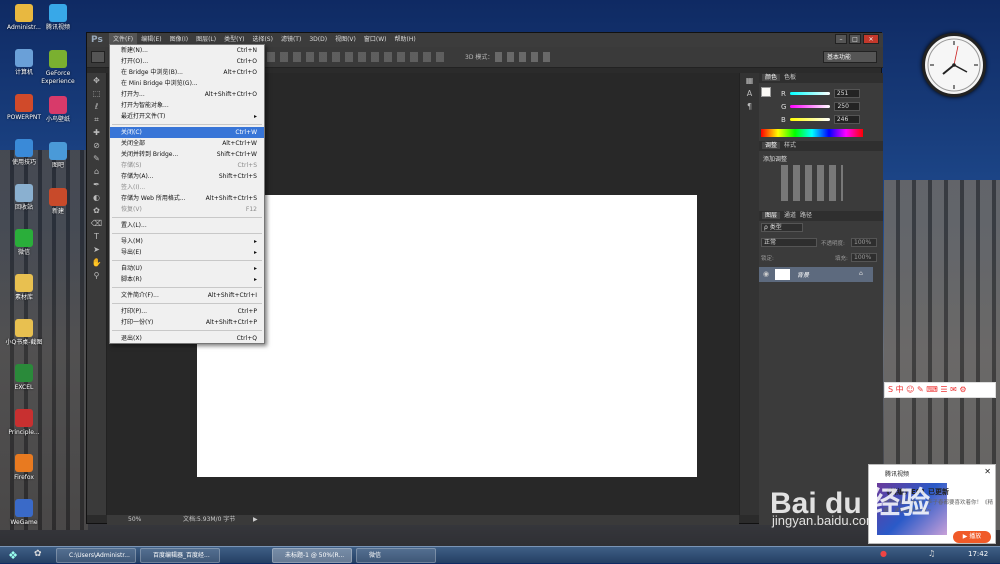  Describe the element at coordinates (97, 158) in the screenshot. I see `tool-6-icon: ✎` at that location.